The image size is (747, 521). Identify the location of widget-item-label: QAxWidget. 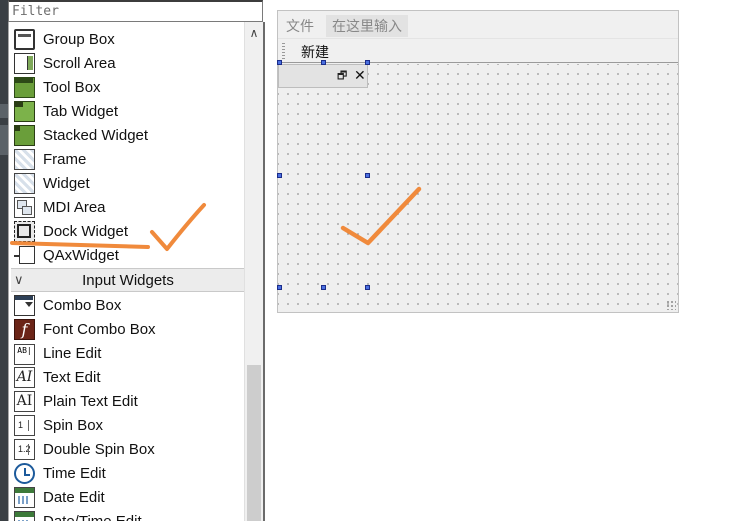
(81, 255).